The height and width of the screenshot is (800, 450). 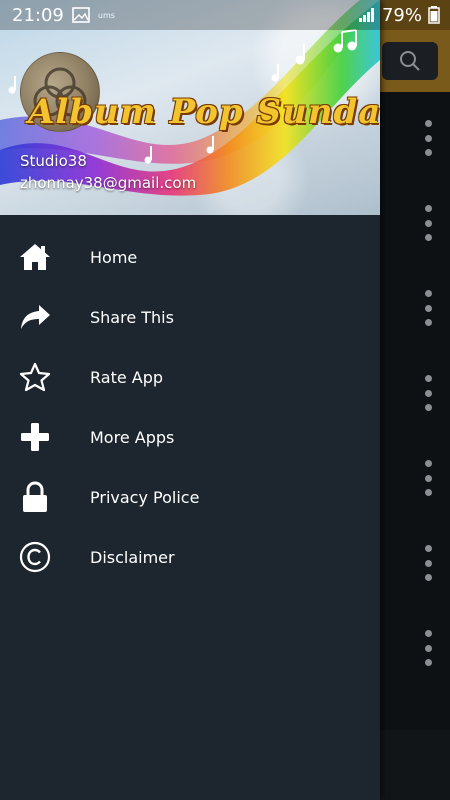 What do you see at coordinates (35, 497) in the screenshot?
I see `lock-icon` at bounding box center [35, 497].